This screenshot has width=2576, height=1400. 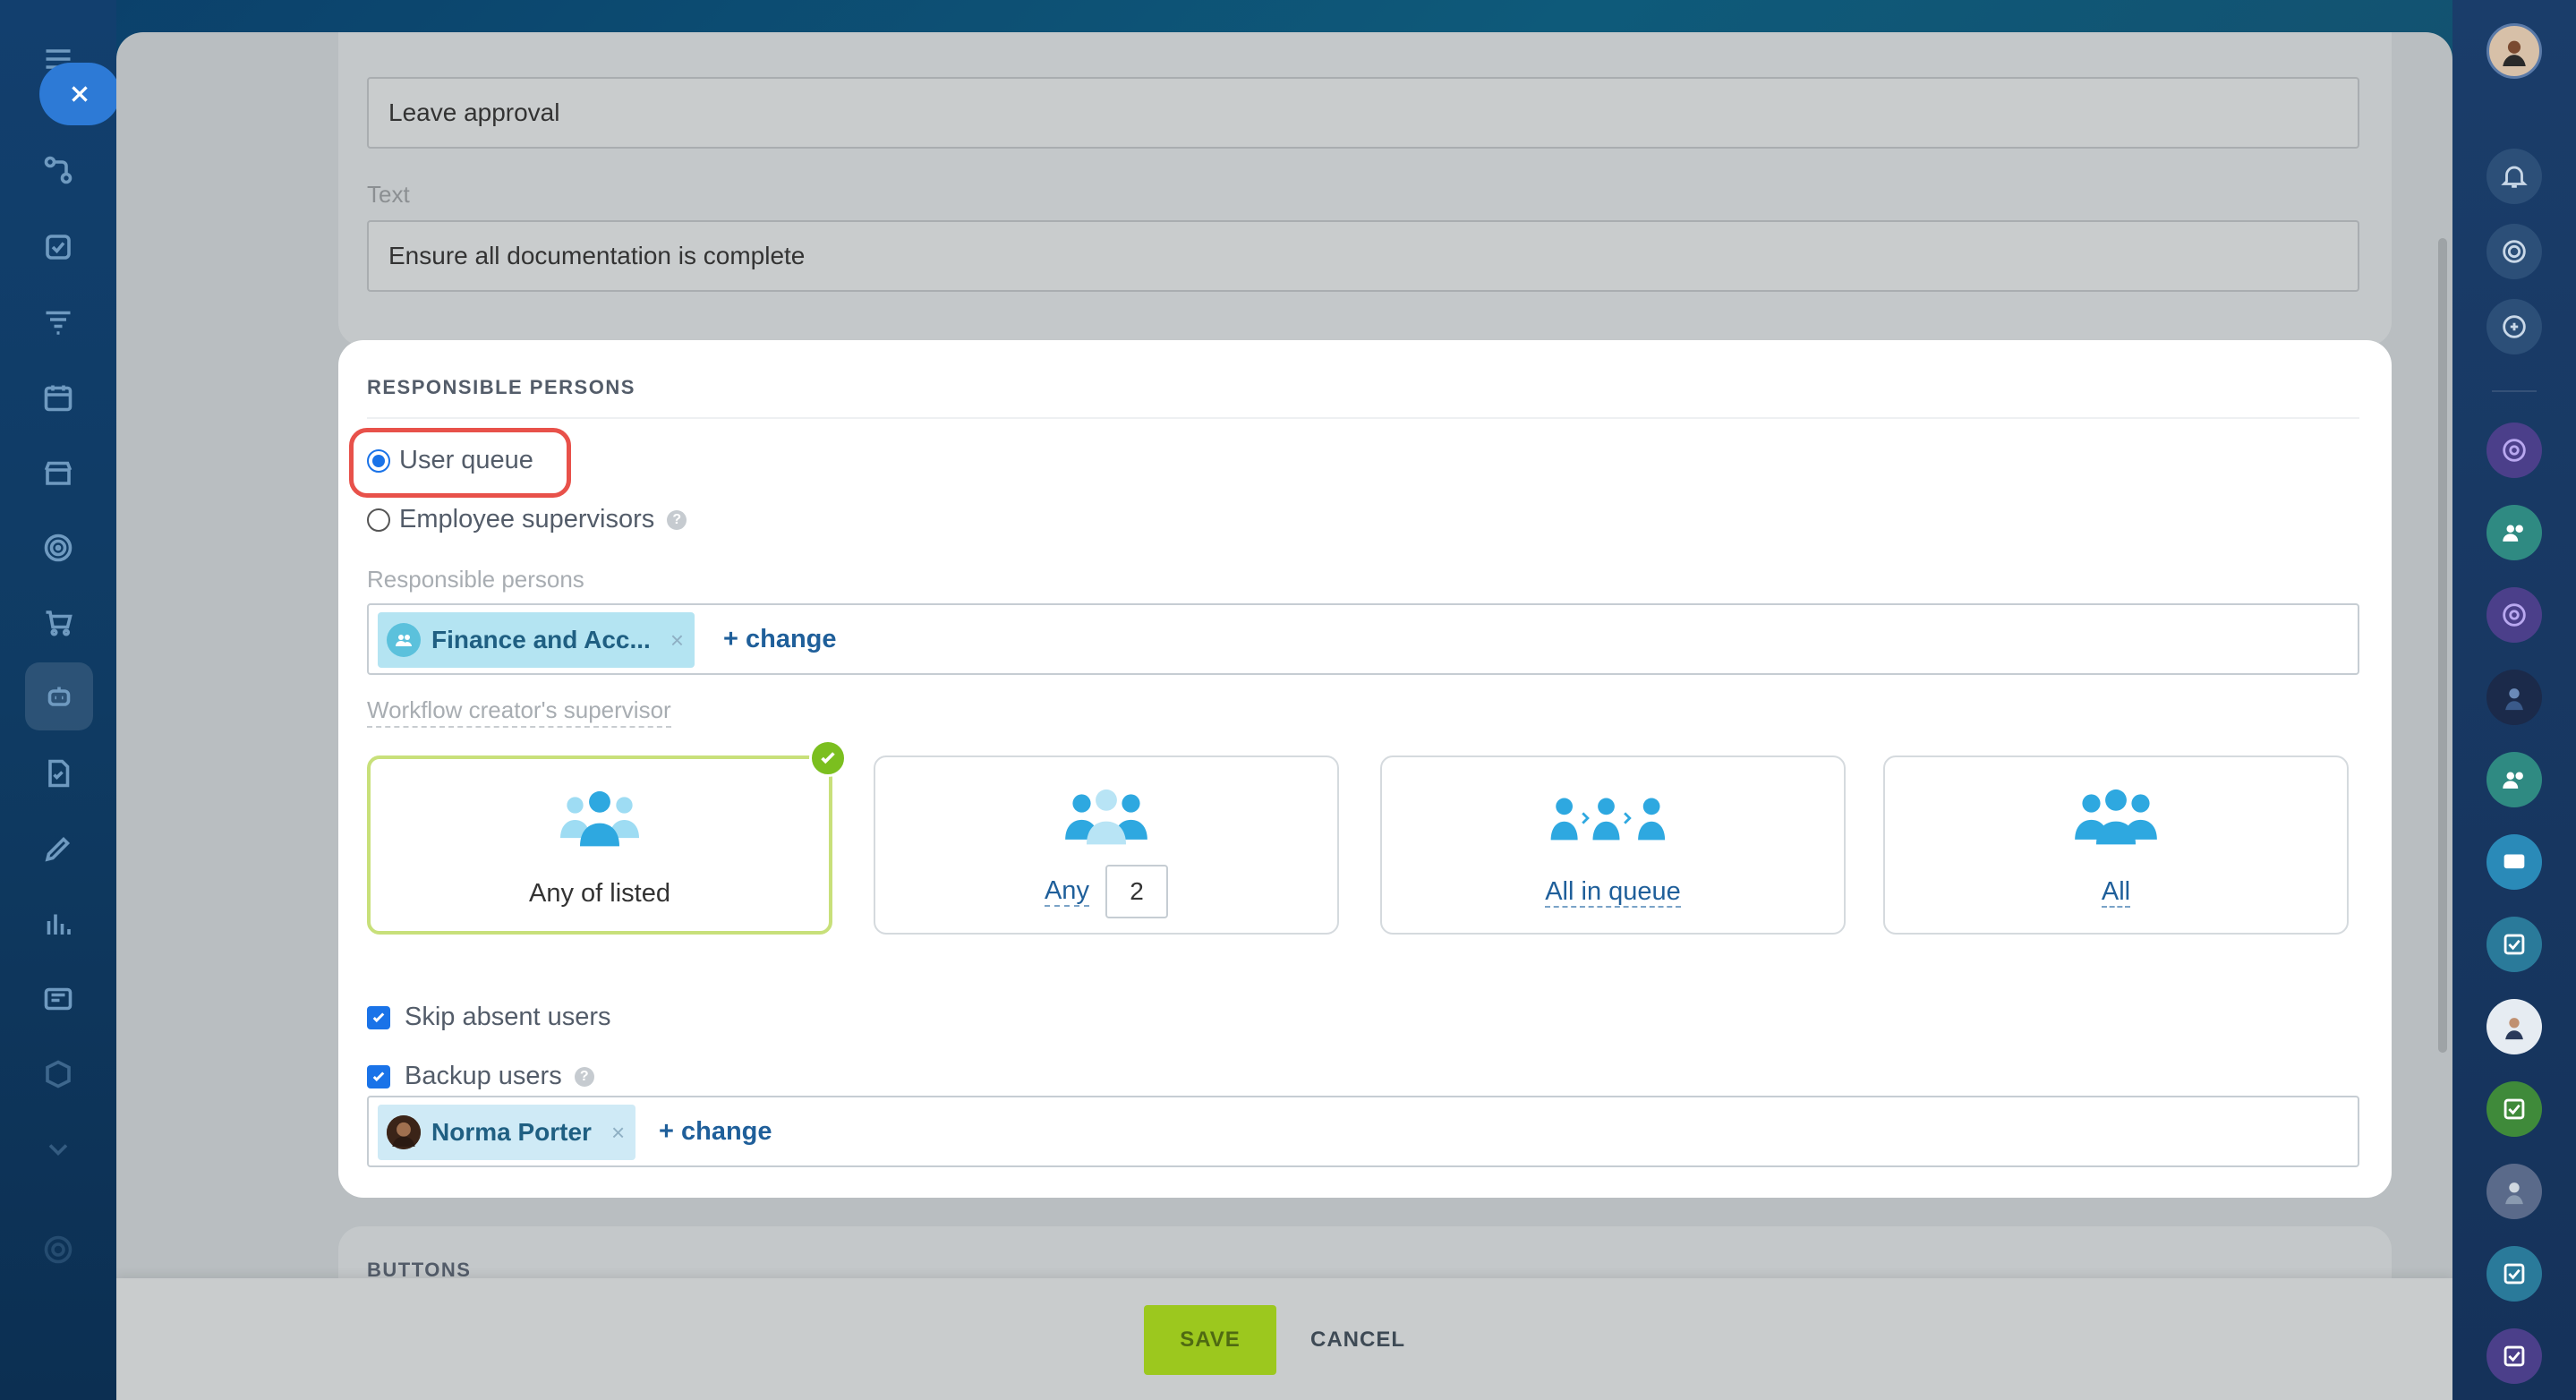 What do you see at coordinates (599, 893) in the screenshot?
I see `option-label: Any of listed` at bounding box center [599, 893].